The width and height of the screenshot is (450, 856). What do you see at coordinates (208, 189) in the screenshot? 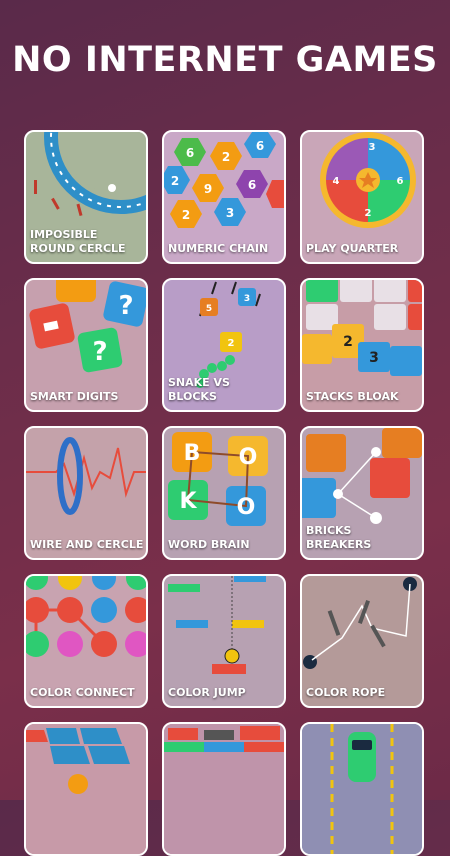
I see `chain-number: 9` at bounding box center [208, 189].